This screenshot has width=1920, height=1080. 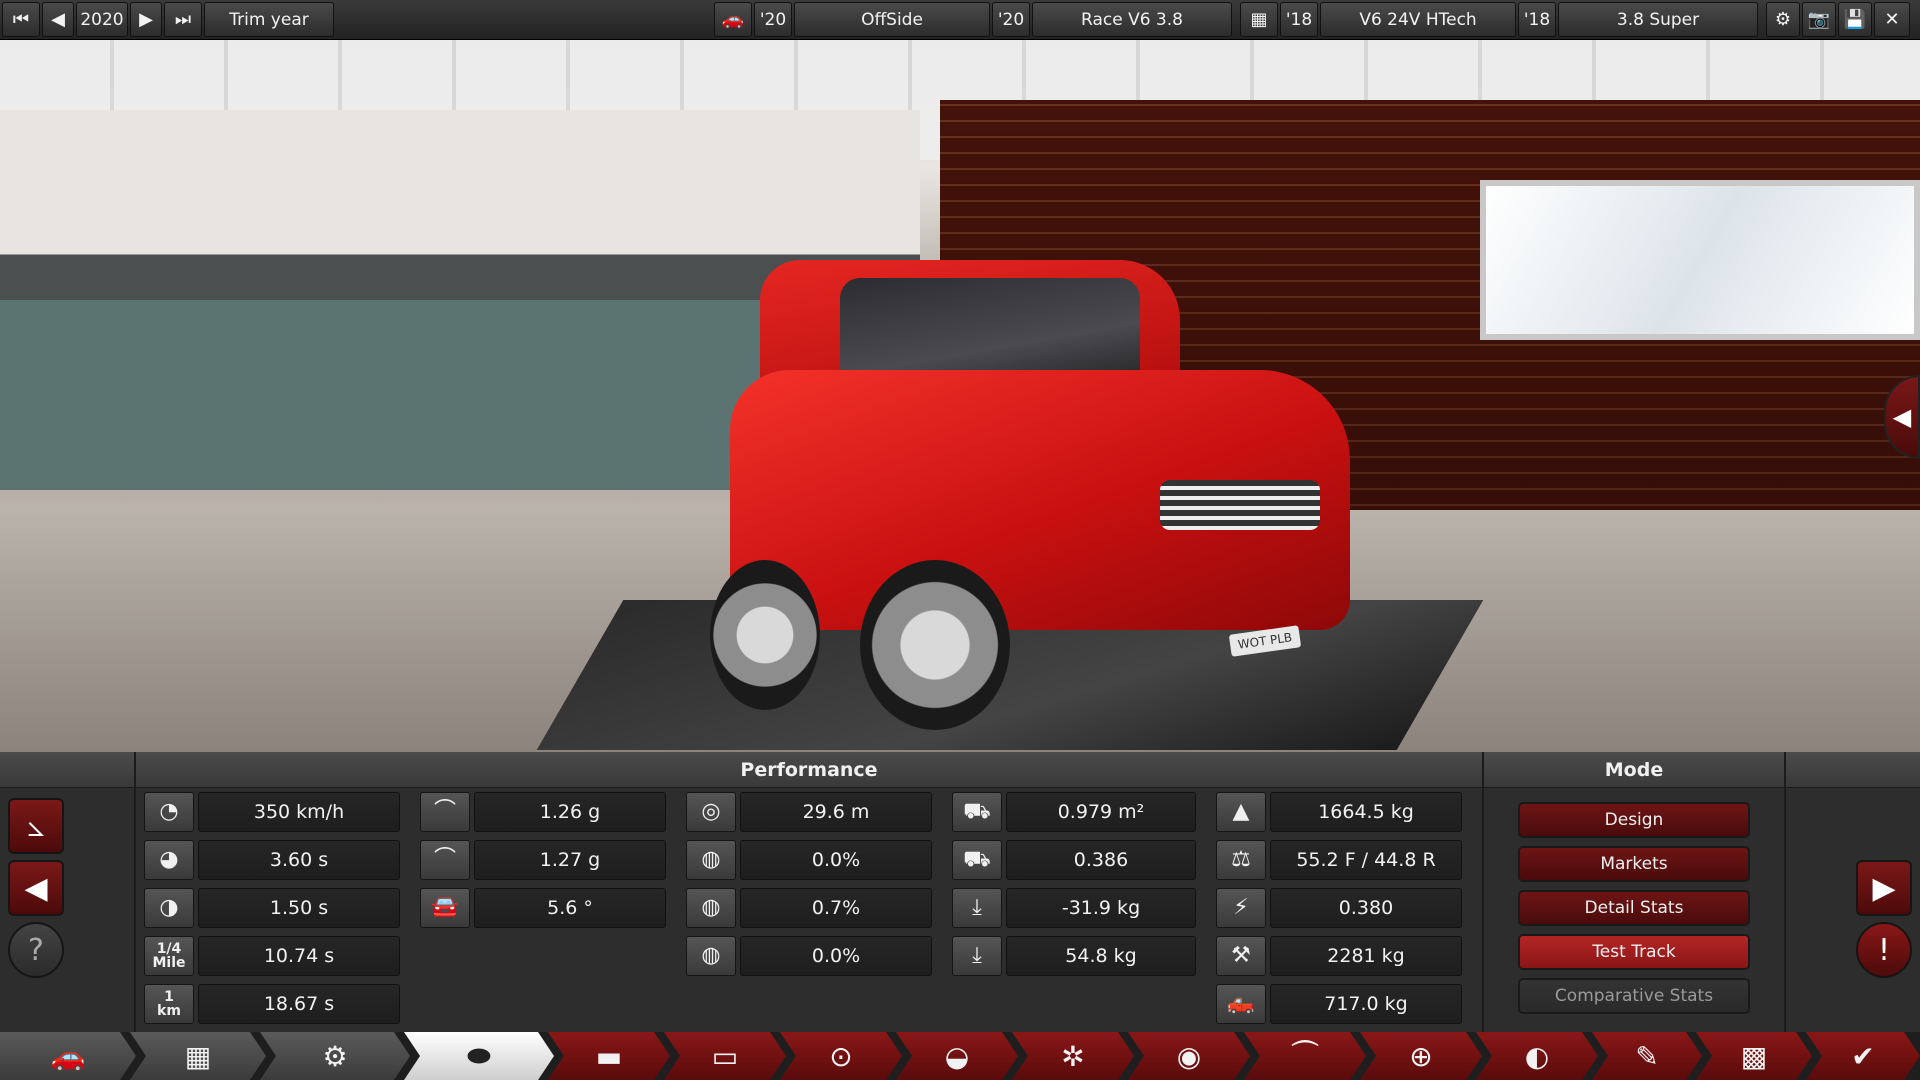 What do you see at coordinates (570, 860) in the screenshot?
I see `cornering-high-speed-value: 1.27 g` at bounding box center [570, 860].